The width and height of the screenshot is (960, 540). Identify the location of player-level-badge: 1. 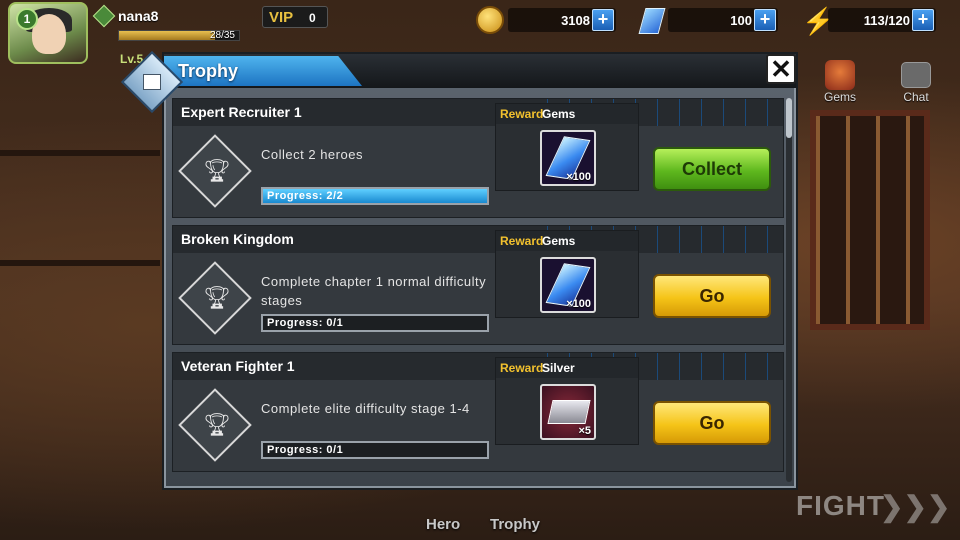
(27, 19).